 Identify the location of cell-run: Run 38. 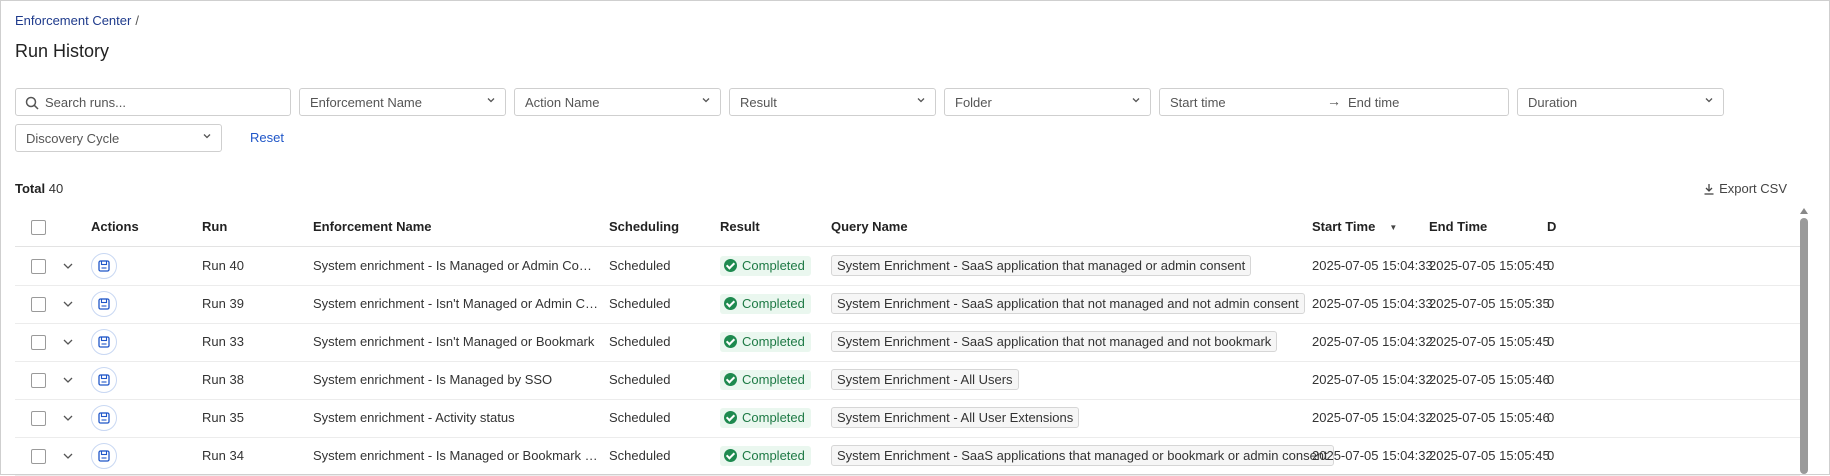
(223, 379).